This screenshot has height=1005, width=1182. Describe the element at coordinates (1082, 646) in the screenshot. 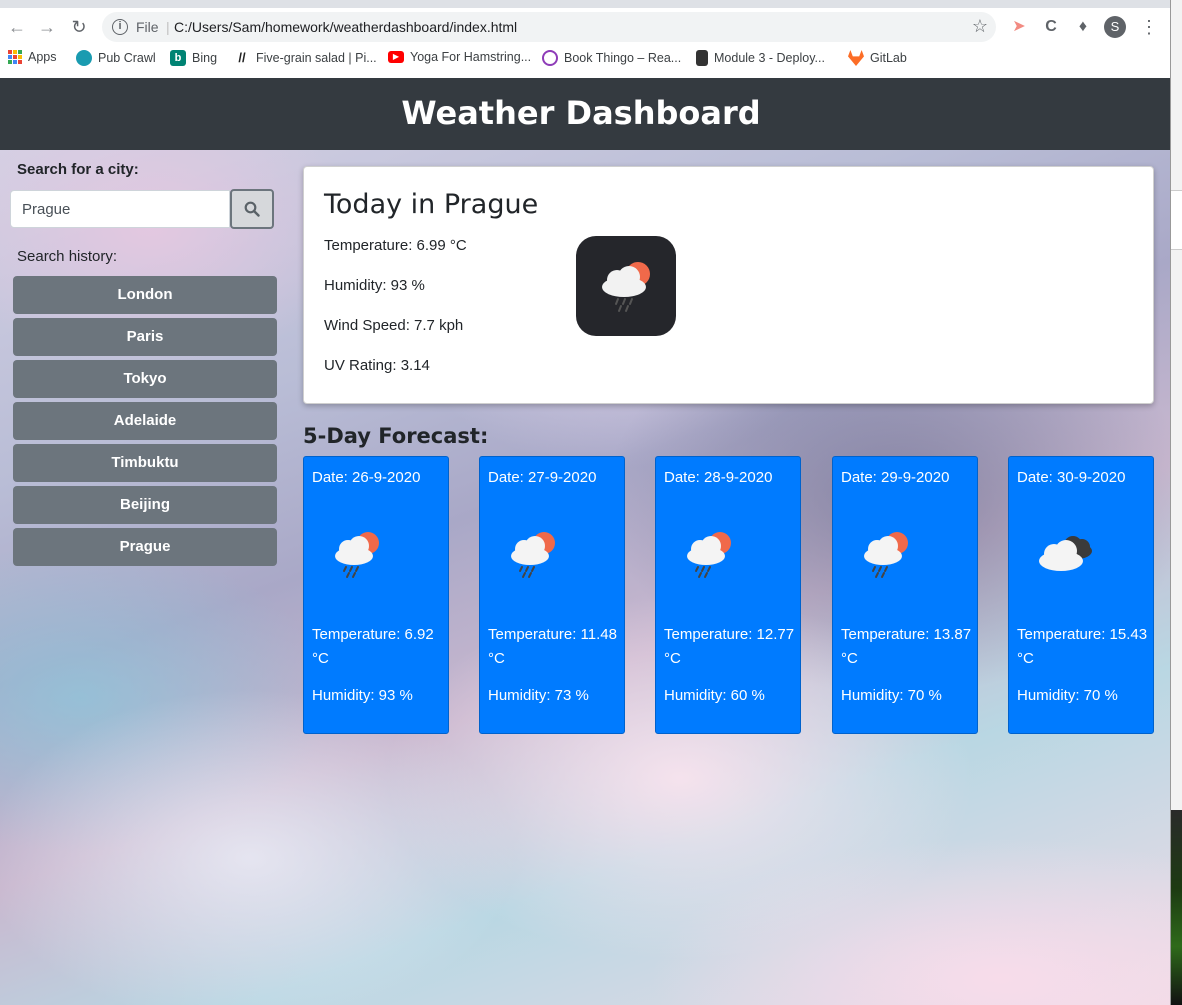

I see `forecast-temperature: Temperature: 15.43 °C` at that location.